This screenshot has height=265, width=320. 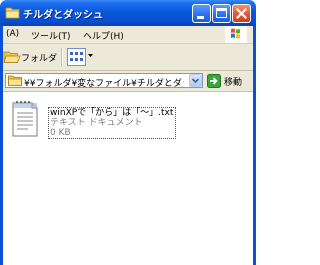 I want to click on menu-bar: (A) ツール(T) ヘルプ(H), so click(x=128, y=35).